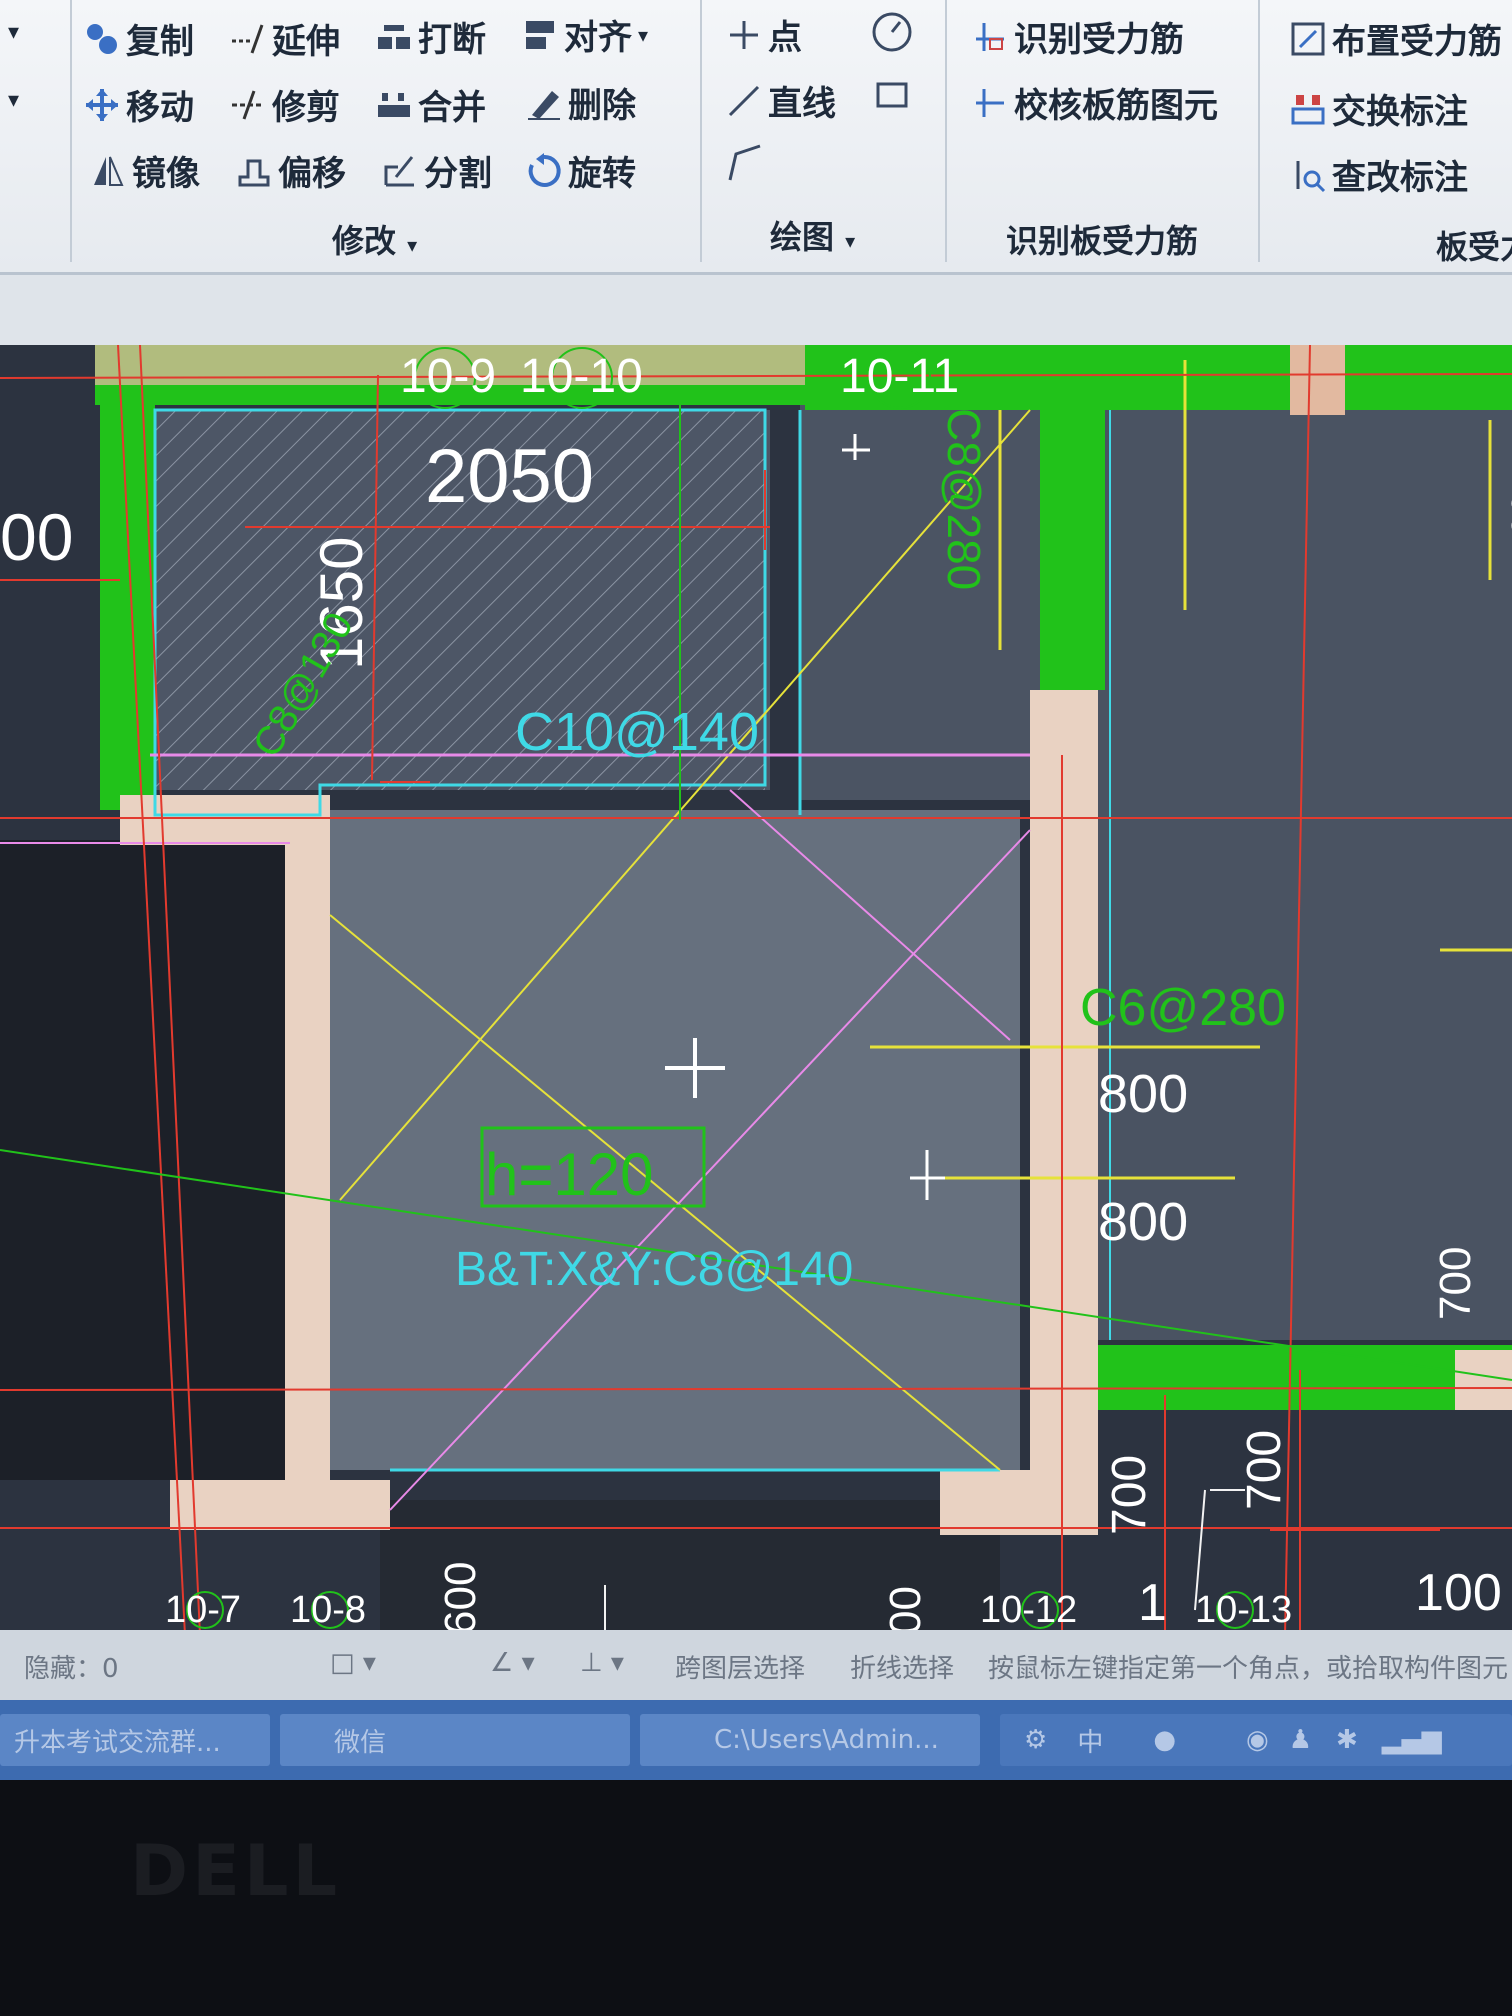 Image resolution: width=1512 pixels, height=2016 pixels. I want to click on move-icon, so click(102, 105).